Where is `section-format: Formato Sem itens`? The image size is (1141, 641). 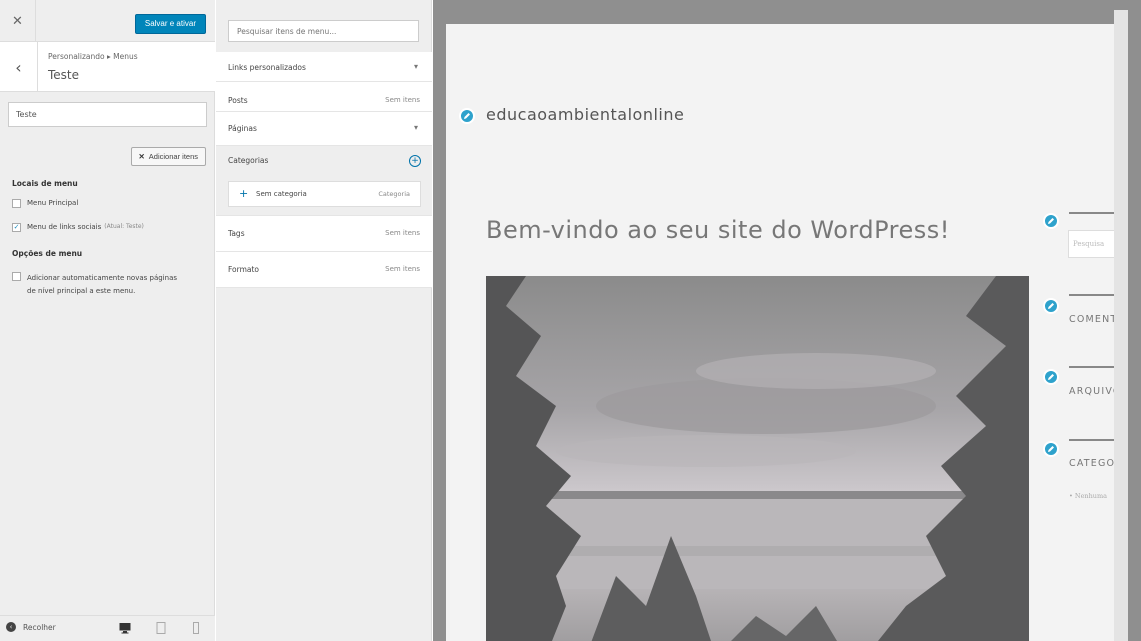 section-format: Formato Sem itens is located at coordinates (324, 270).